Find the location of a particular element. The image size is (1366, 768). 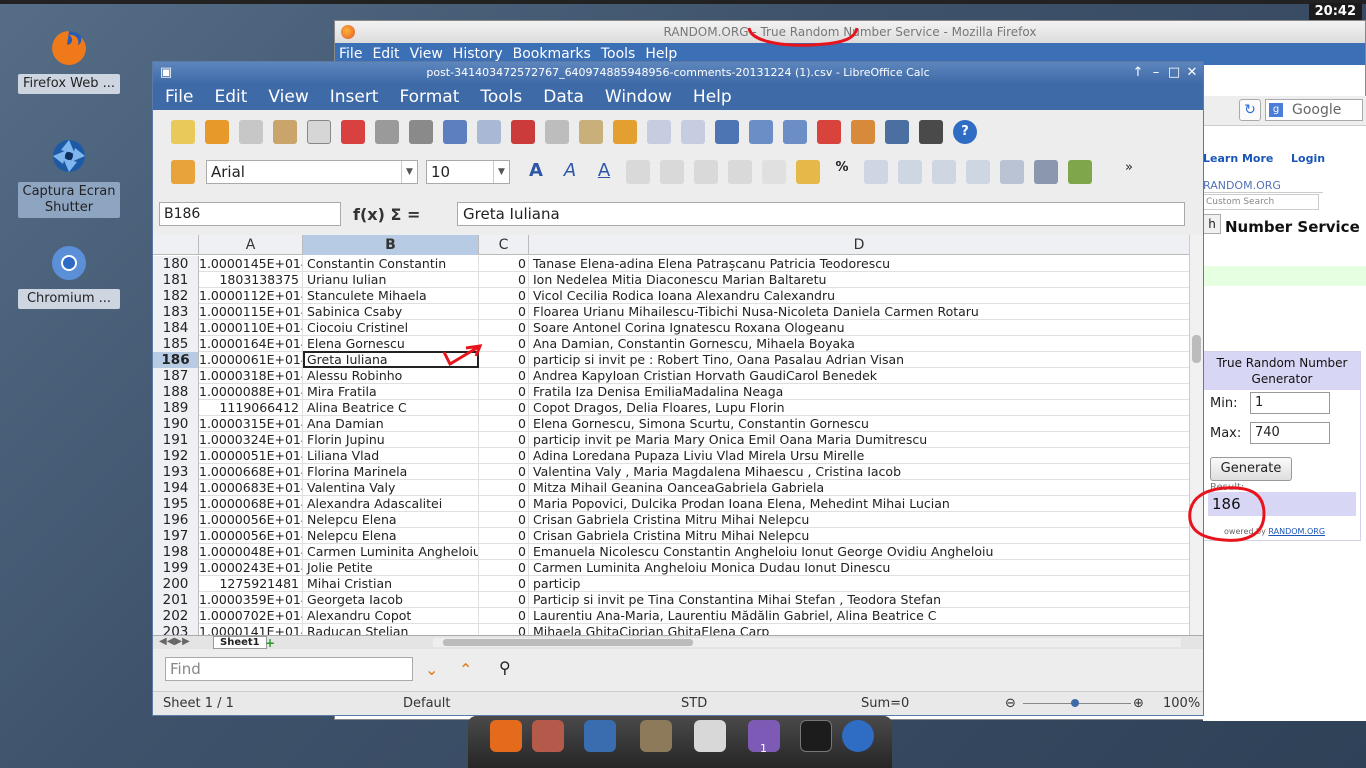

cell-a: 1.0000061E+014 is located at coordinates (251, 360).